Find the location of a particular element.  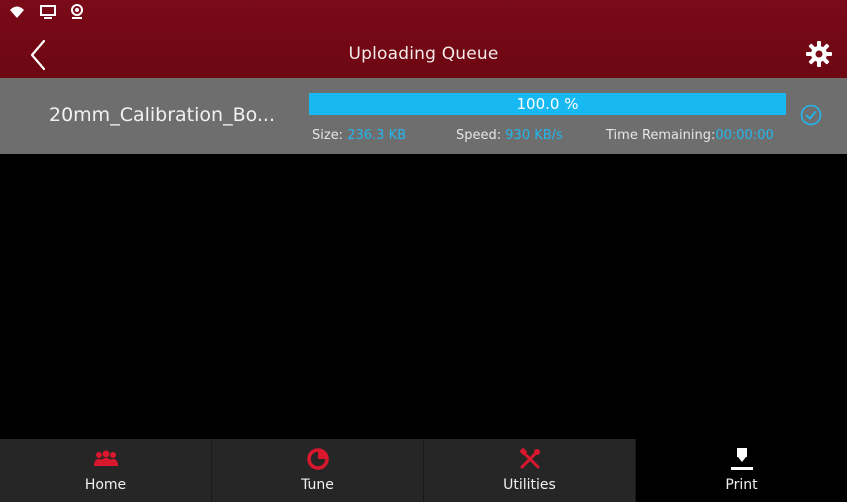

nav-utilities-label: Utilities is located at coordinates (529, 485).